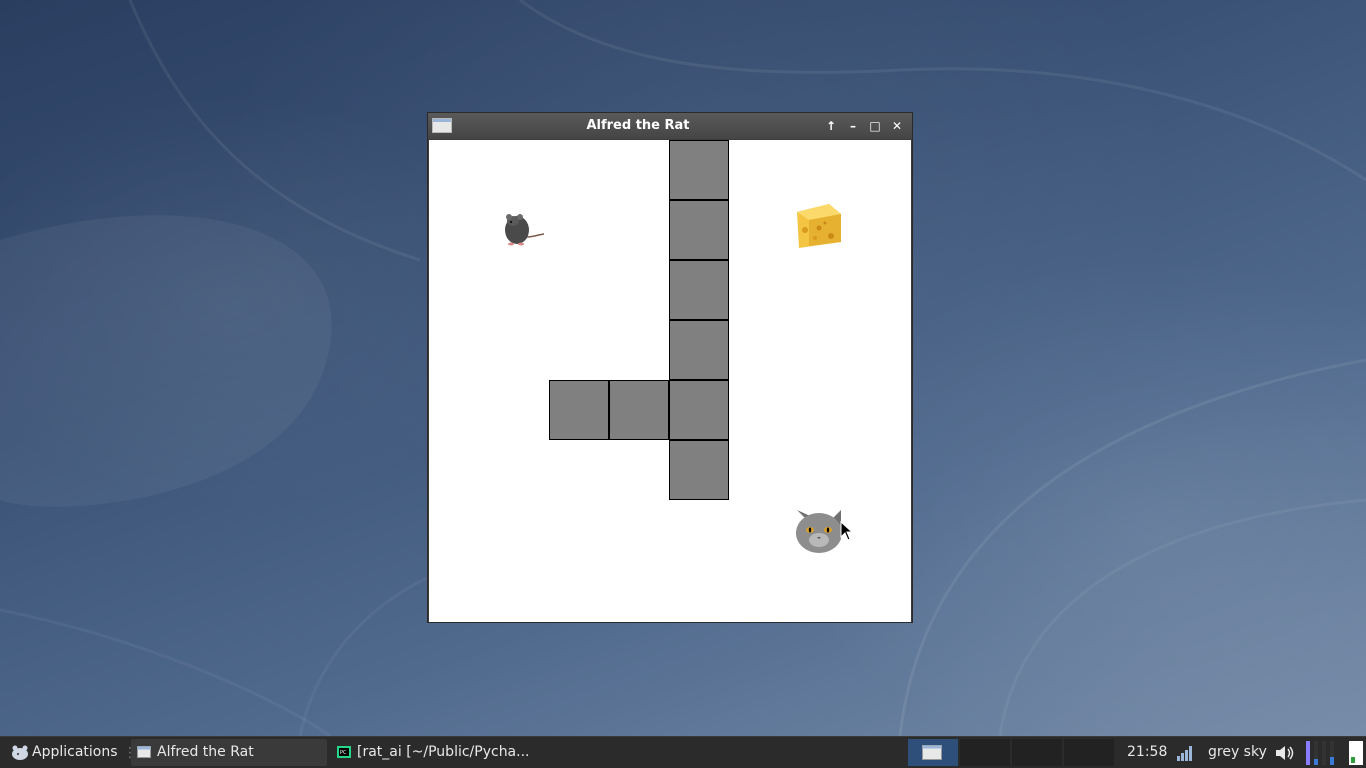 The image size is (1366, 768). What do you see at coordinates (853, 126) in the screenshot?
I see `minimize-button: –` at bounding box center [853, 126].